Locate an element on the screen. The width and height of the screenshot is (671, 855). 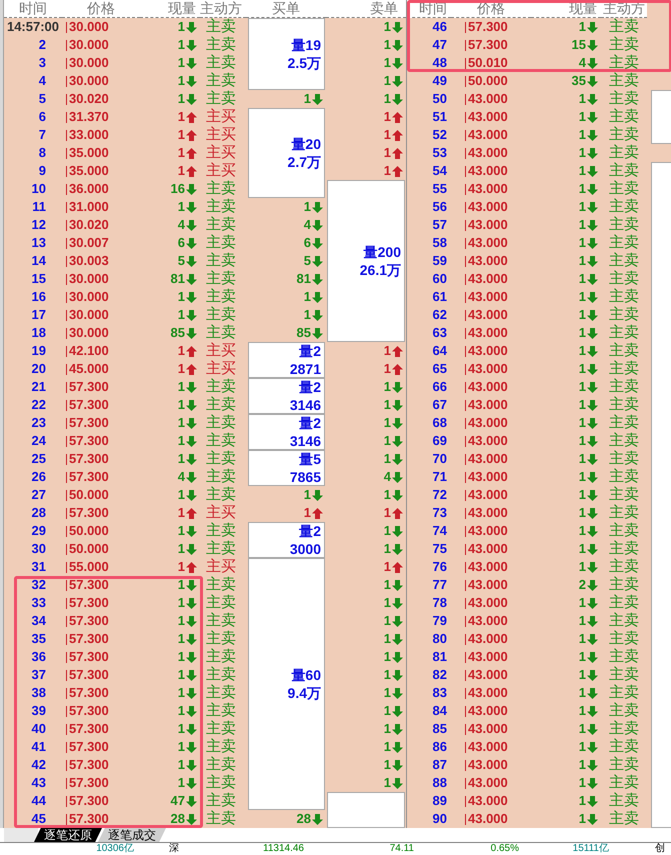
sequence-number: 59 is located at coordinates (440, 261).